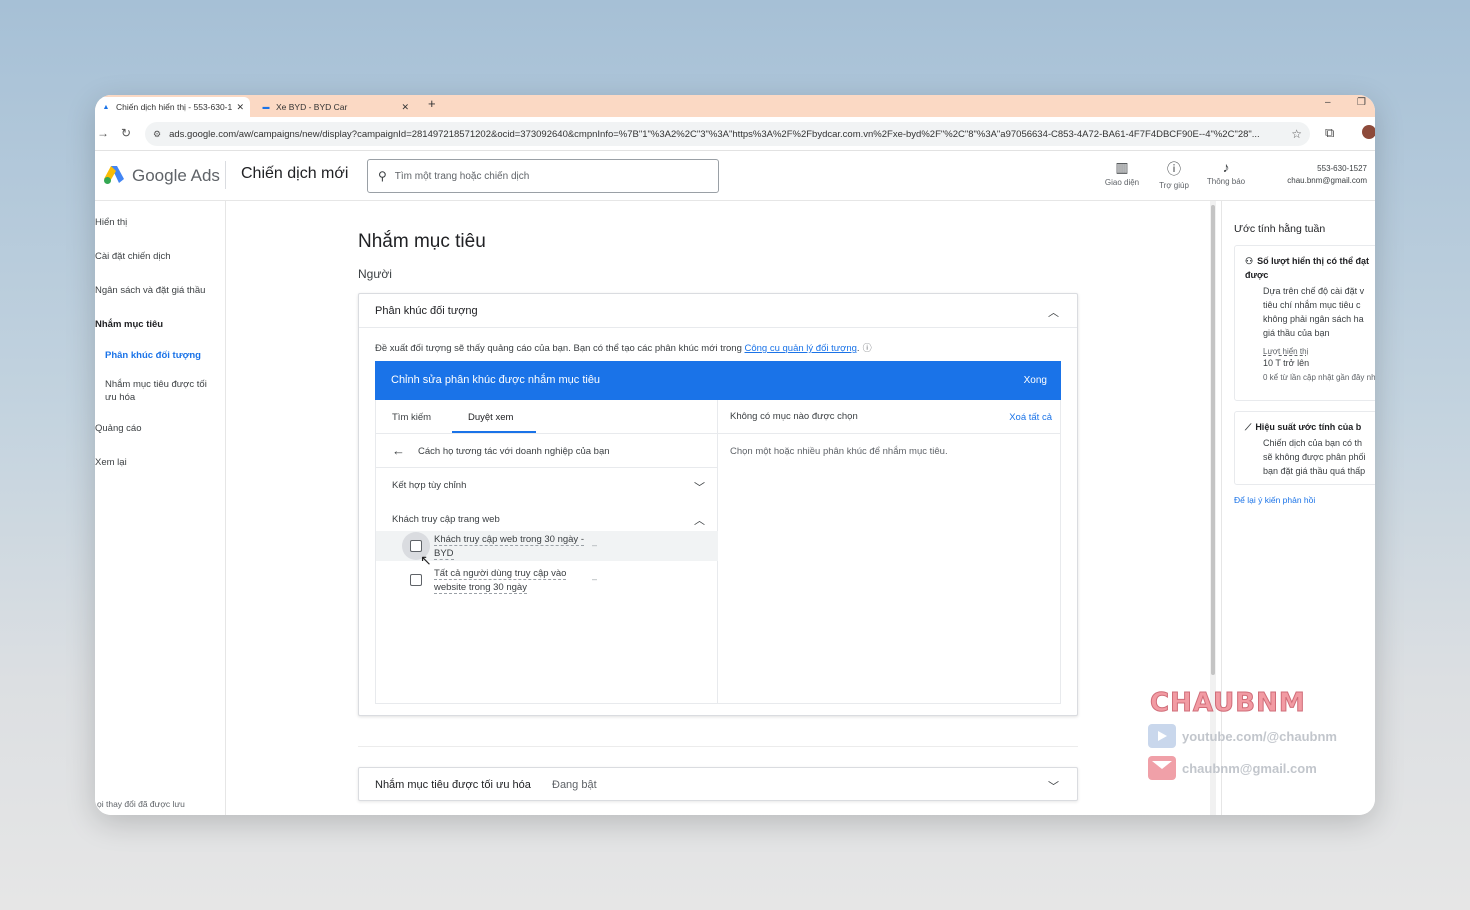  I want to click on watermark-email: chaubnm@gmail.com, so click(1232, 768).